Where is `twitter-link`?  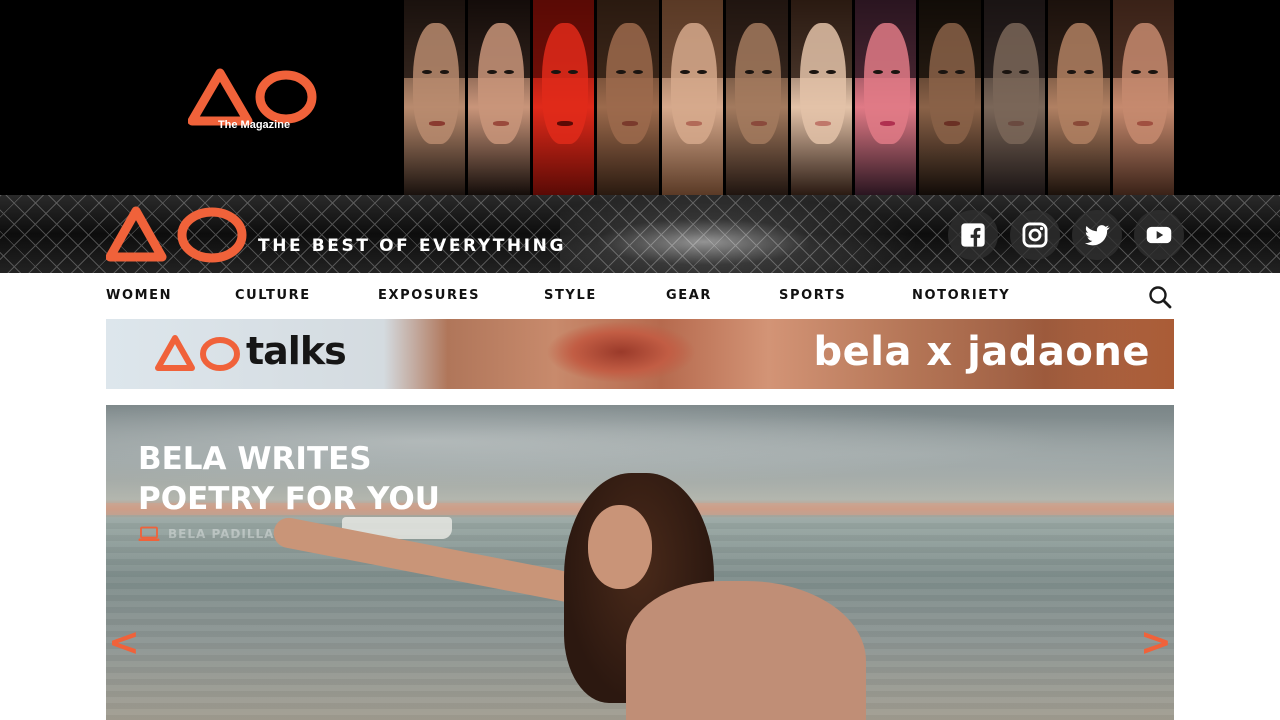
twitter-link is located at coordinates (1097, 235).